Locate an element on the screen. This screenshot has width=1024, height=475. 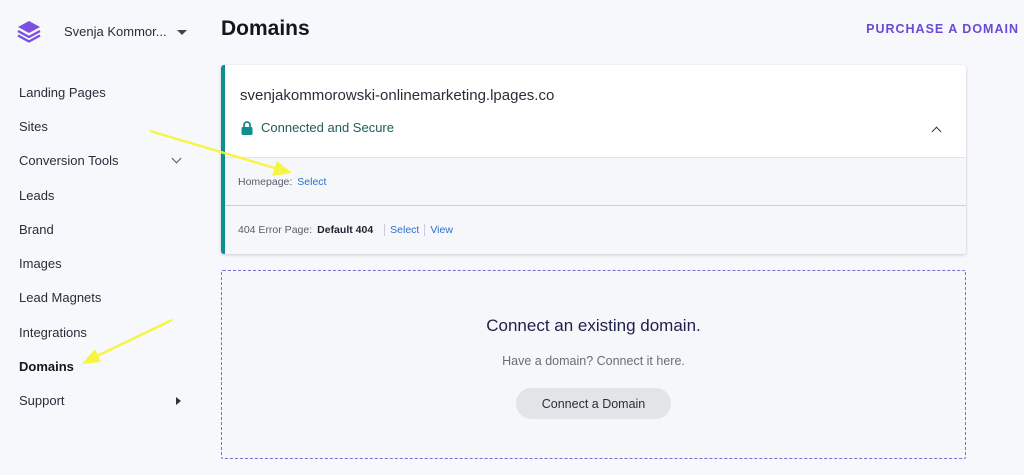
sidebar-item-leads: Leads is located at coordinates (100, 195).